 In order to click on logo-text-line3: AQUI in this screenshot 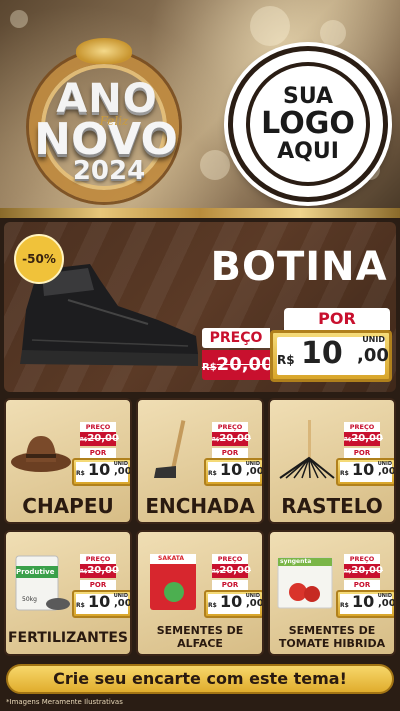, I will do `click(308, 151)`.